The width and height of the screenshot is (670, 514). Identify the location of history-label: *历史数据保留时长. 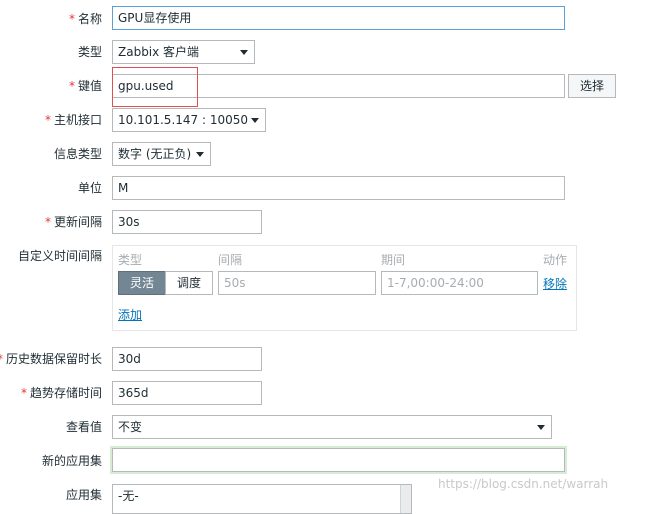
(51, 359).